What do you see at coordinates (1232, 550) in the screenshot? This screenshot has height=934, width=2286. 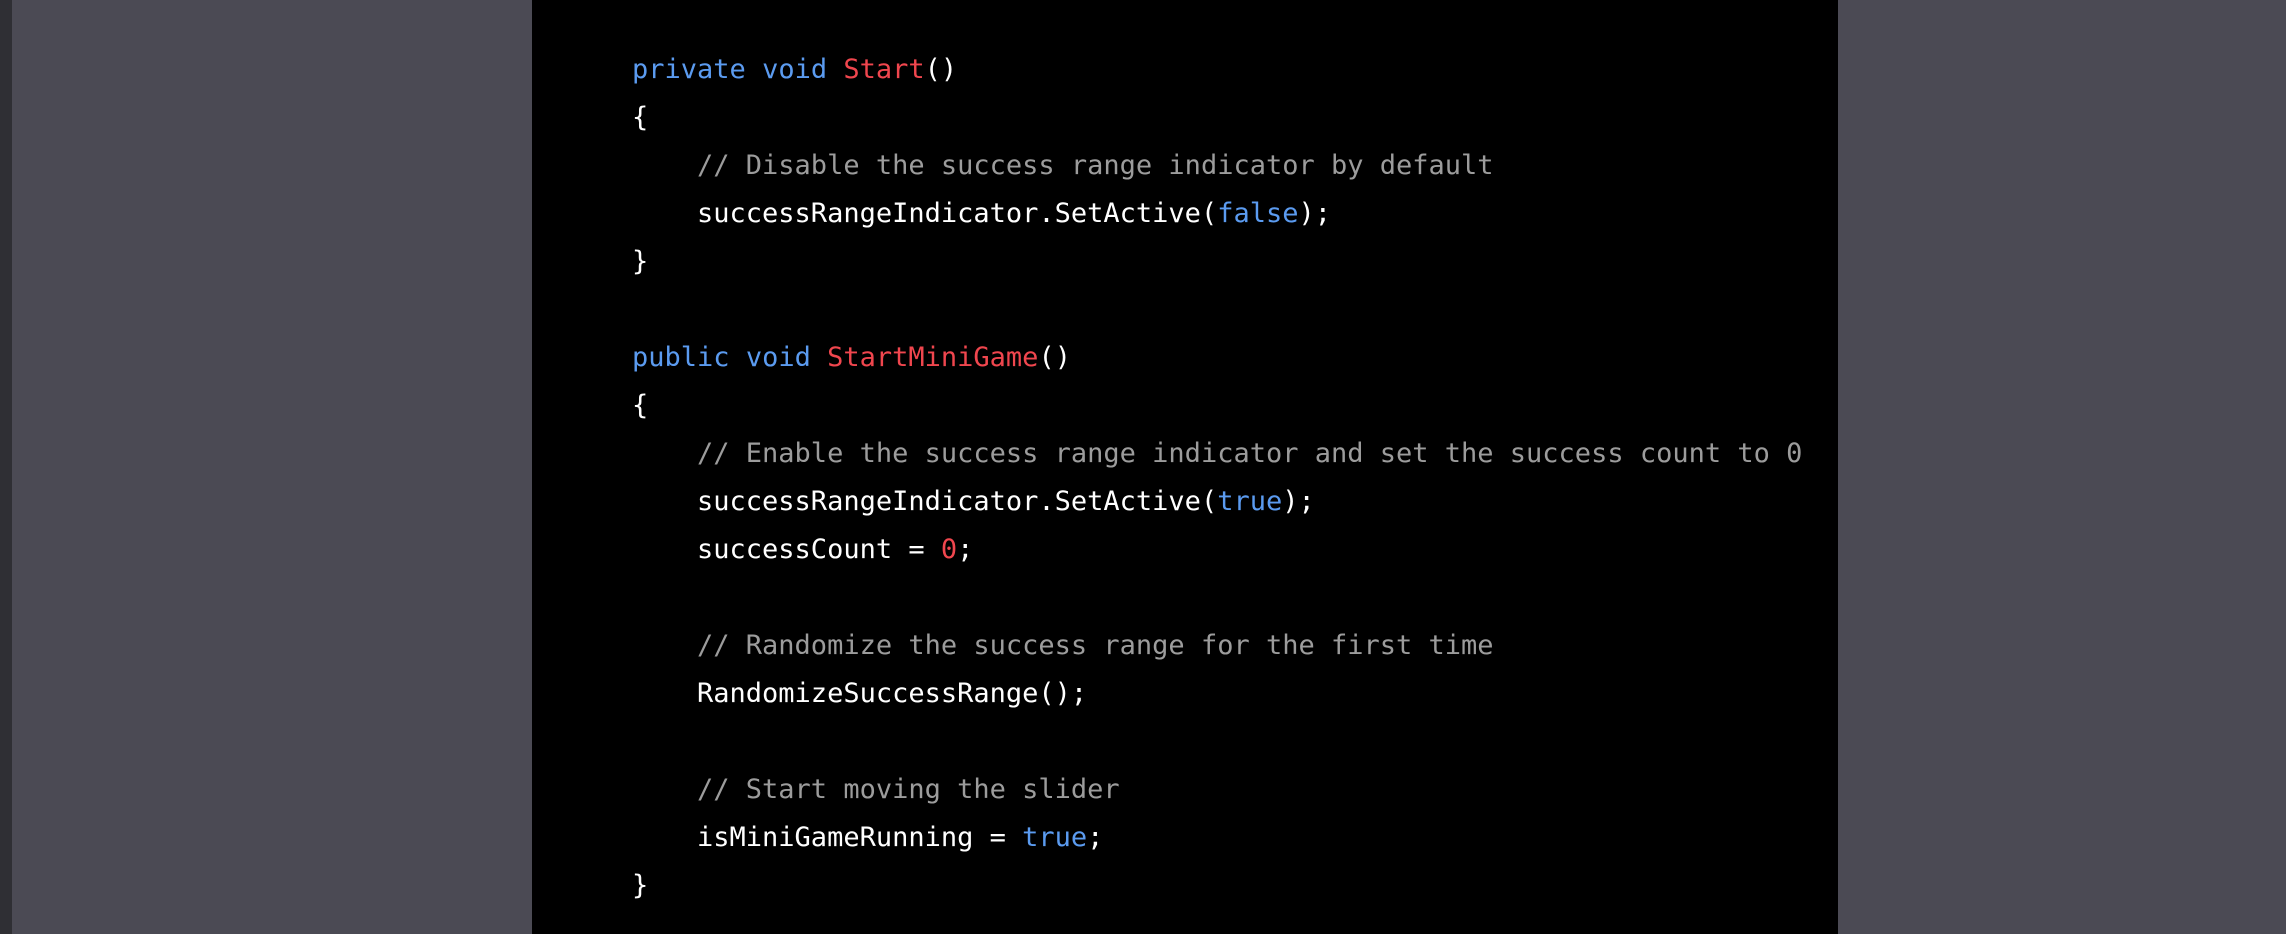 I see `code-line: successCount = 0;` at bounding box center [1232, 550].